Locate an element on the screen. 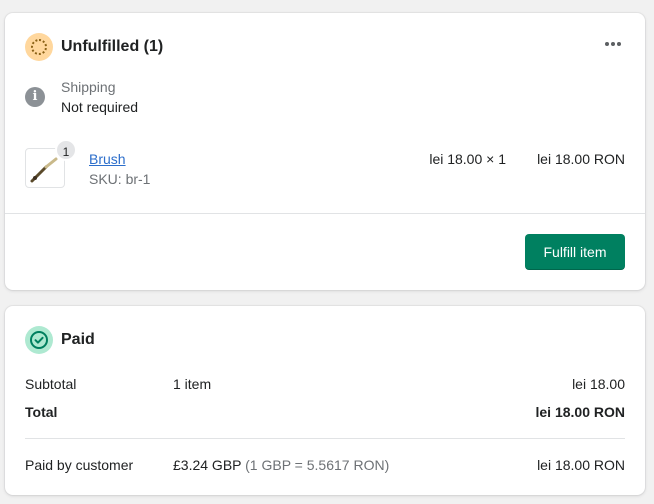  more-horizontal-icon is located at coordinates (613, 44).